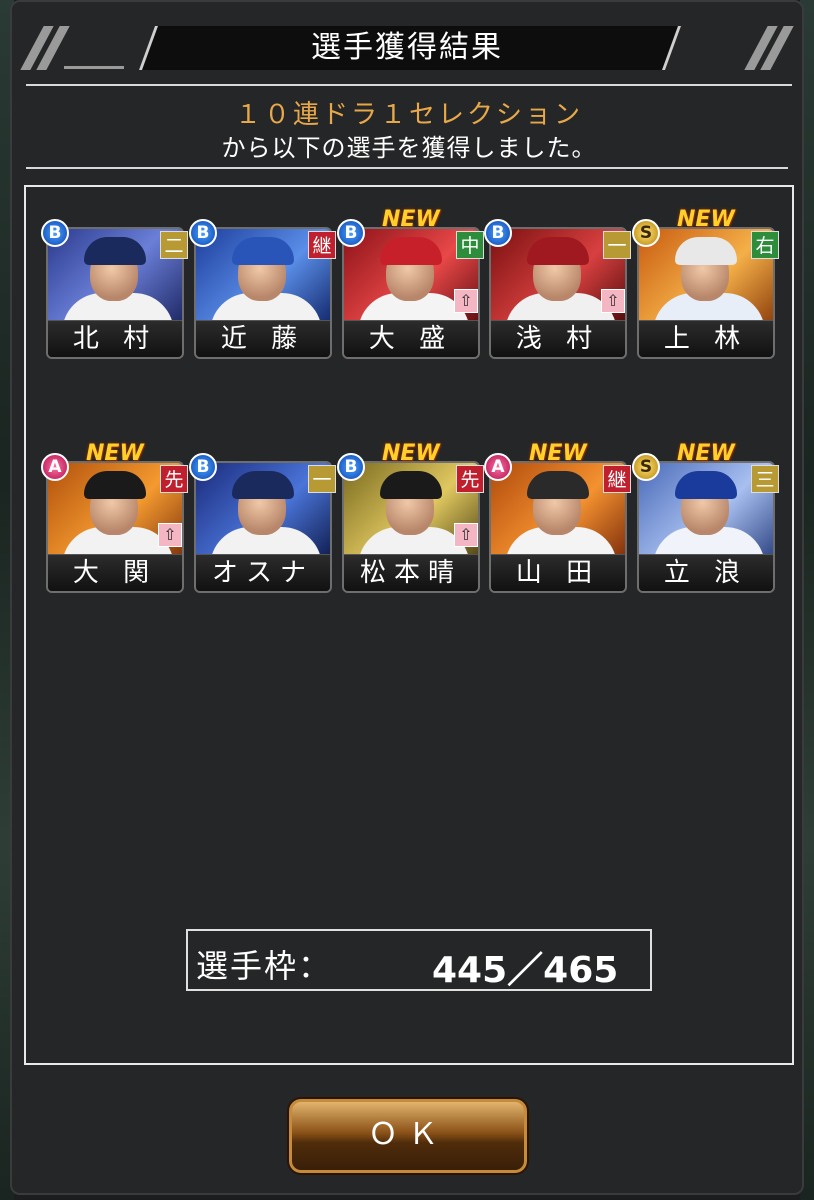 Image resolution: width=814 pixels, height=1200 pixels. Describe the element at coordinates (408, 1136) in the screenshot. I see `ok-button: ＯＫ` at that location.